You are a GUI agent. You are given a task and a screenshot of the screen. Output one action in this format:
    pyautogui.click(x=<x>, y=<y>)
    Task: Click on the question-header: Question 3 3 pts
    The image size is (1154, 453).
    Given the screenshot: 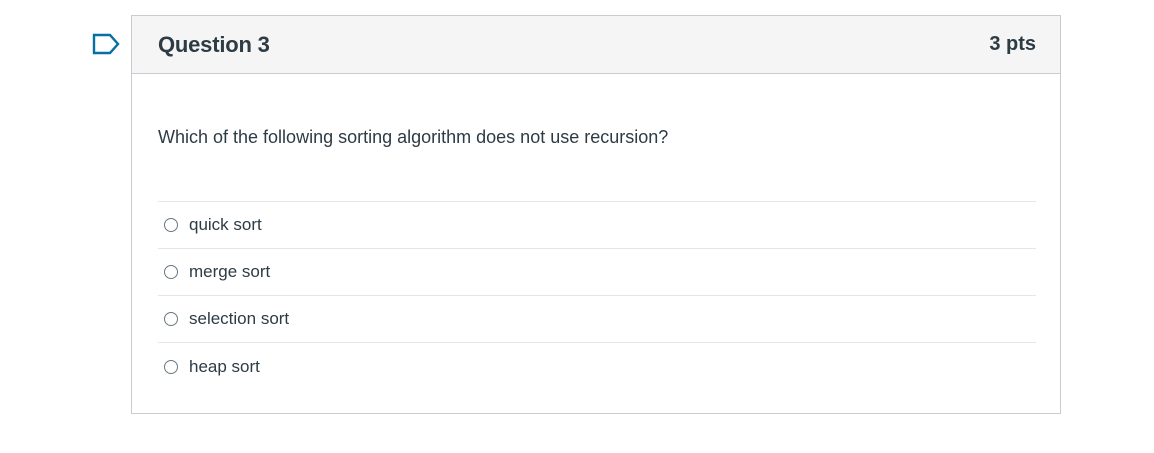 What is the action you would take?
    pyautogui.click(x=596, y=45)
    